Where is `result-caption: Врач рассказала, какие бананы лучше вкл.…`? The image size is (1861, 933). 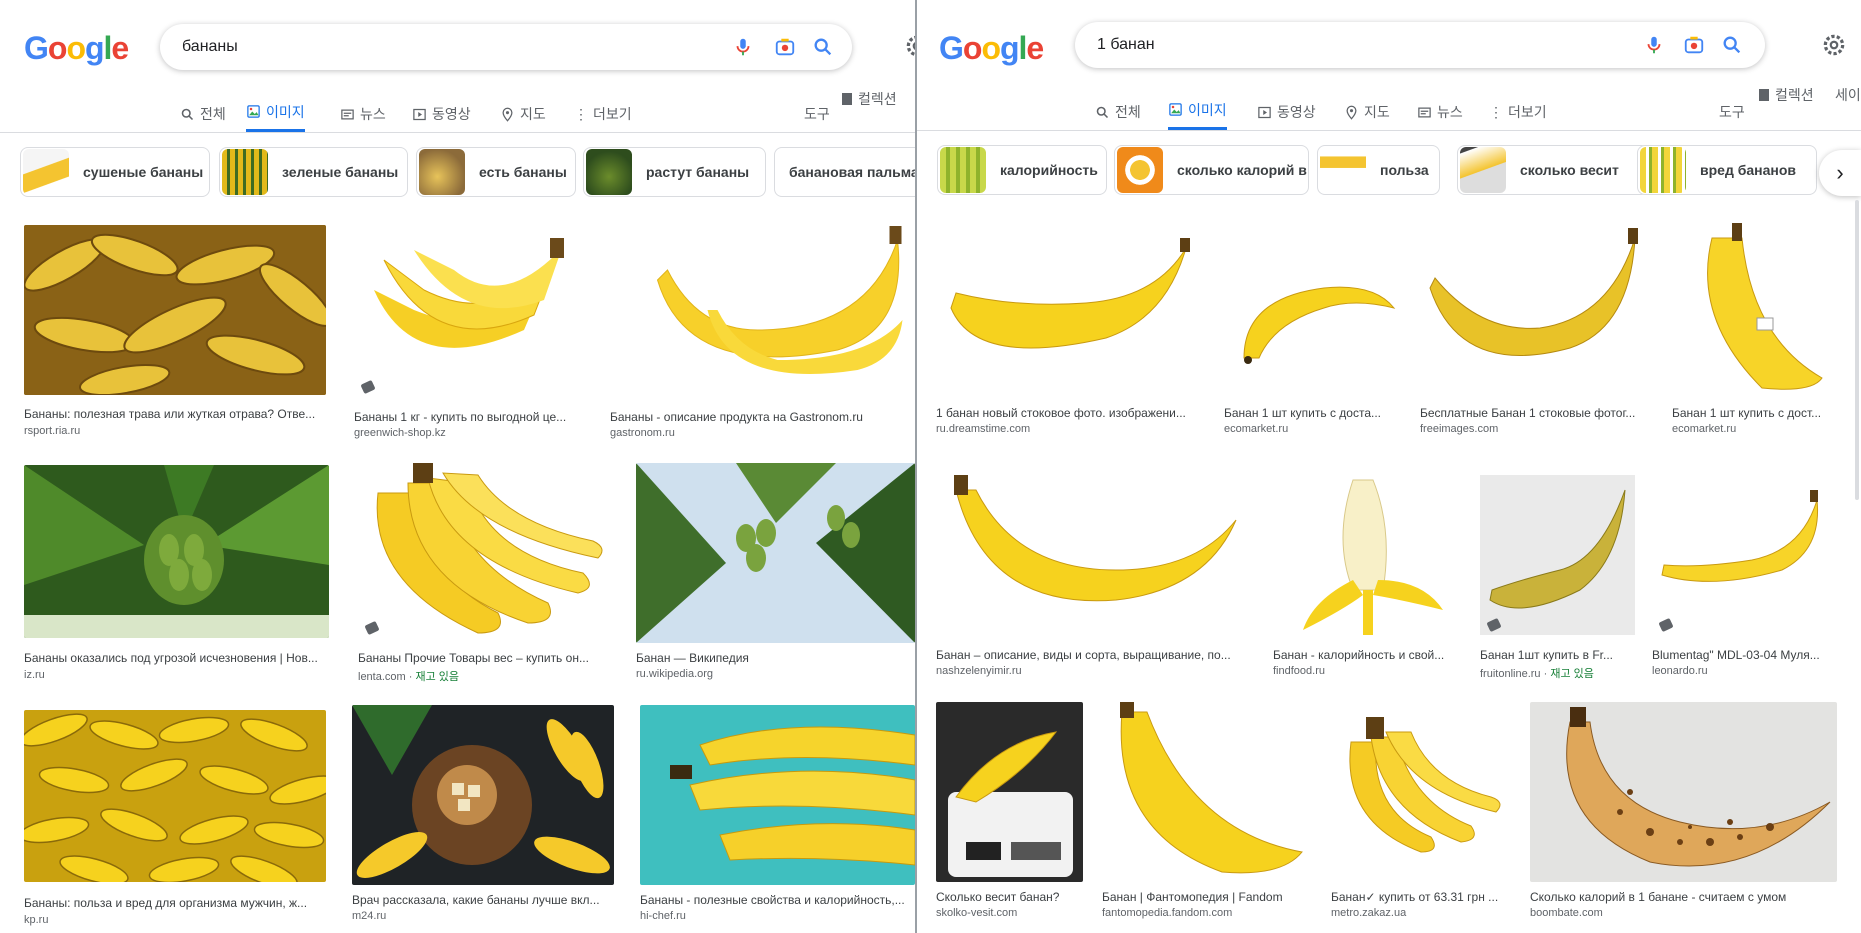 result-caption: Врач рассказала, какие бананы лучше вкл.… is located at coordinates (483, 900).